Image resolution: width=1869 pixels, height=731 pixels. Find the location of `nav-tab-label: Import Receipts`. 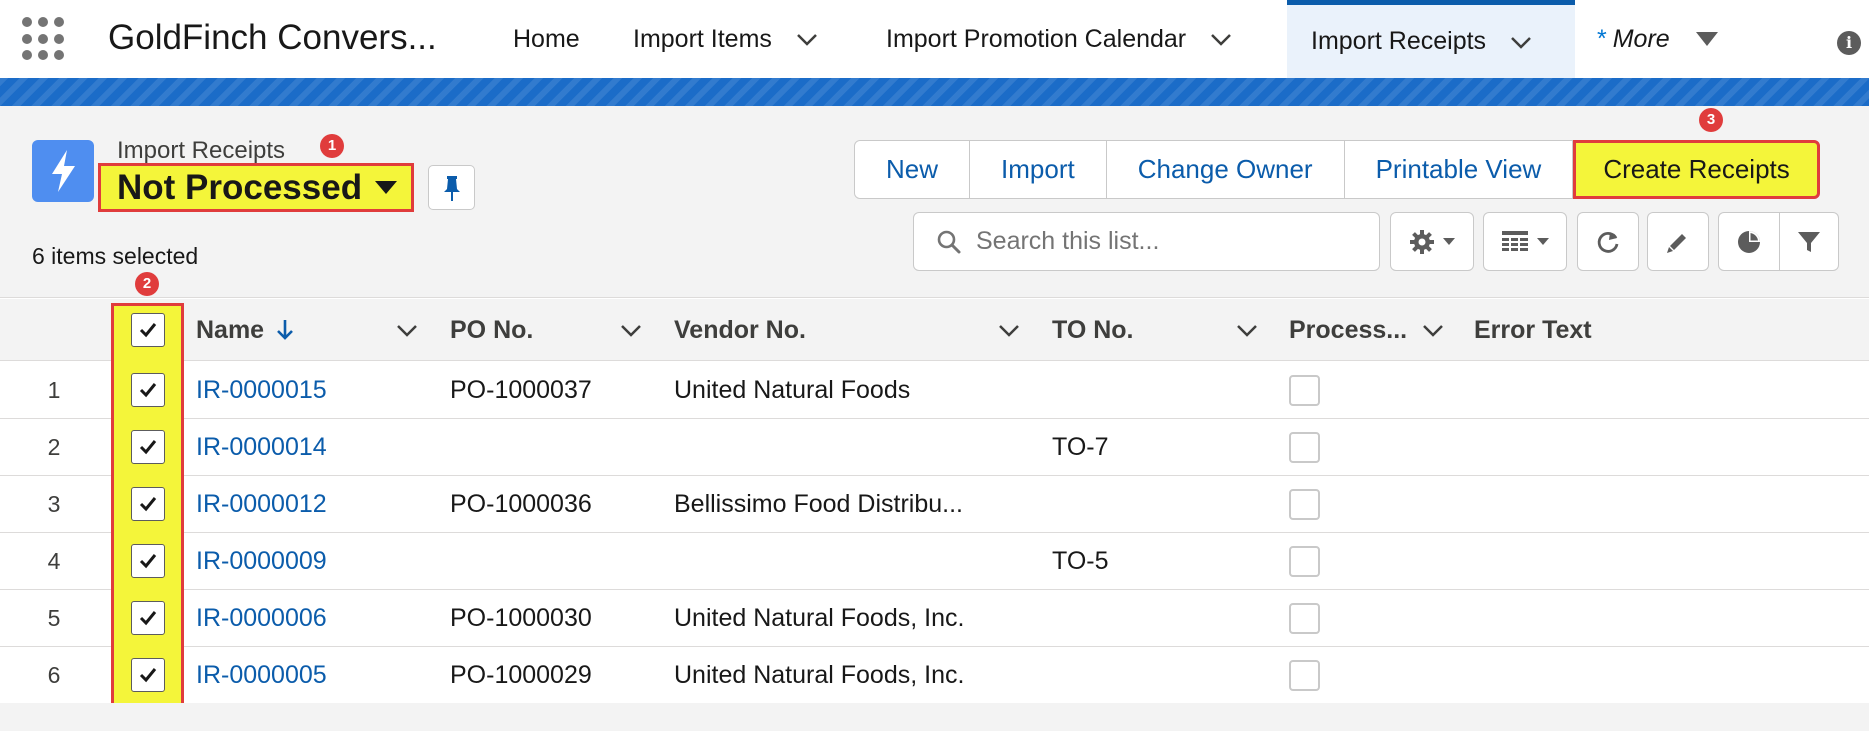

nav-tab-label: Import Receipts is located at coordinates (1399, 41).